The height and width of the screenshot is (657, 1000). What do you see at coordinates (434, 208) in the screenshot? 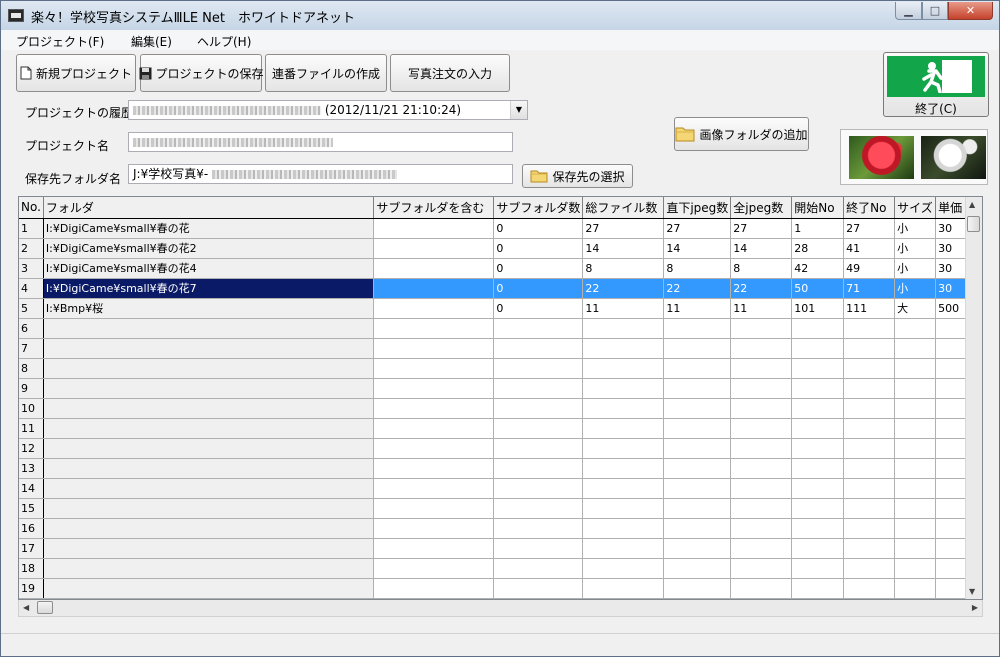
I see `header-col-include-subfolders: サブフォルダを含む` at bounding box center [434, 208].